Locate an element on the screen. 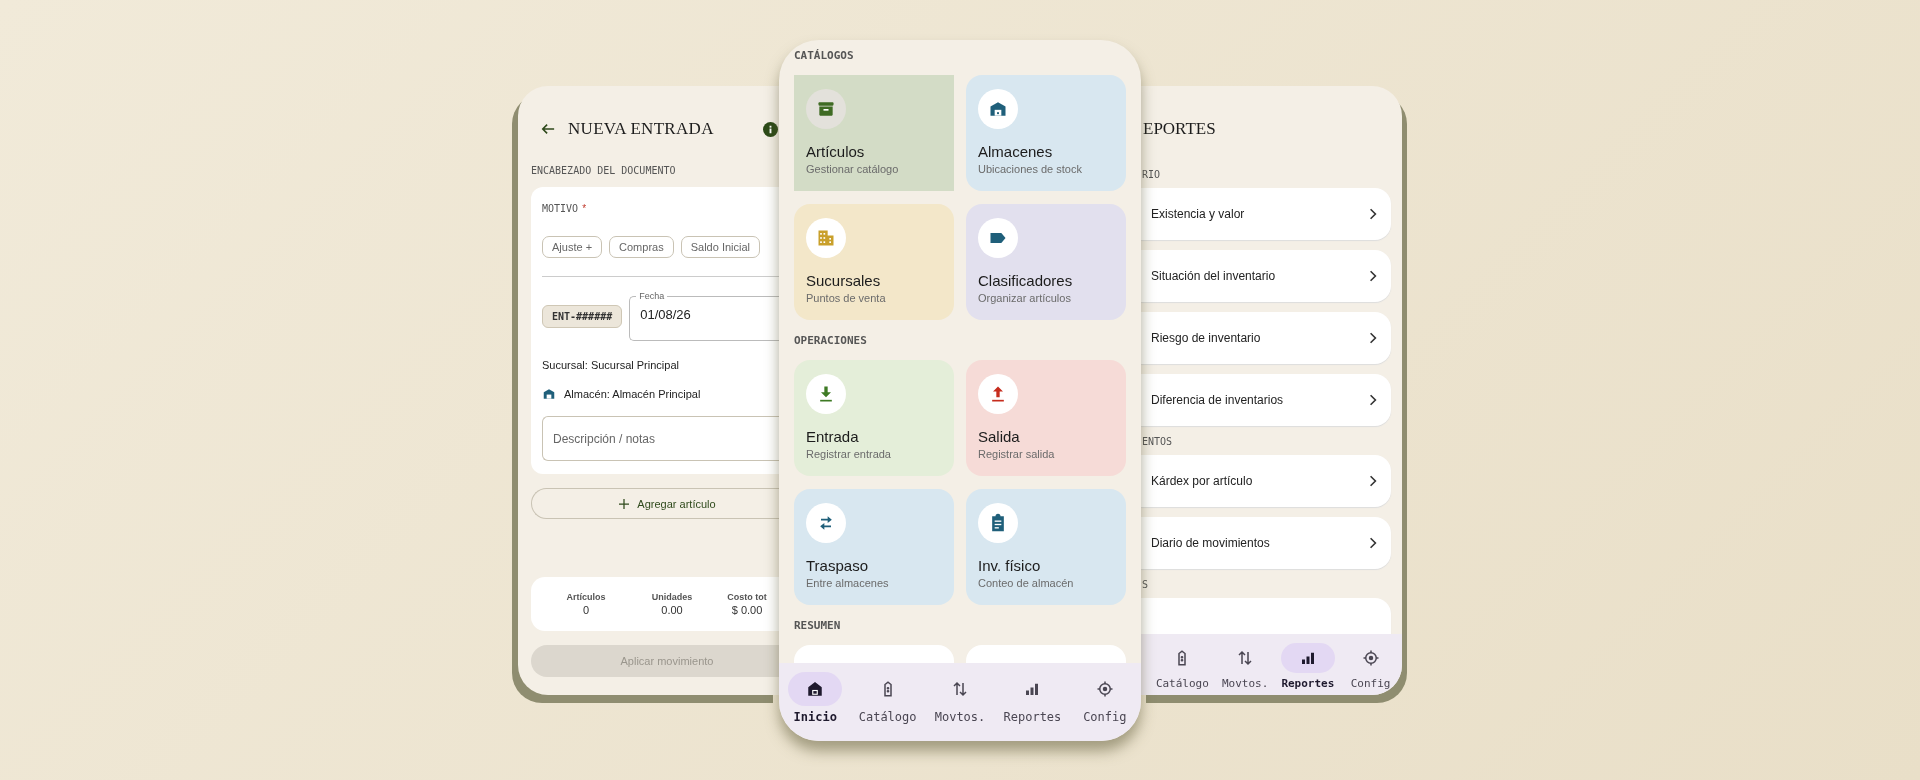  reason-chip: Compras is located at coordinates (641, 247).